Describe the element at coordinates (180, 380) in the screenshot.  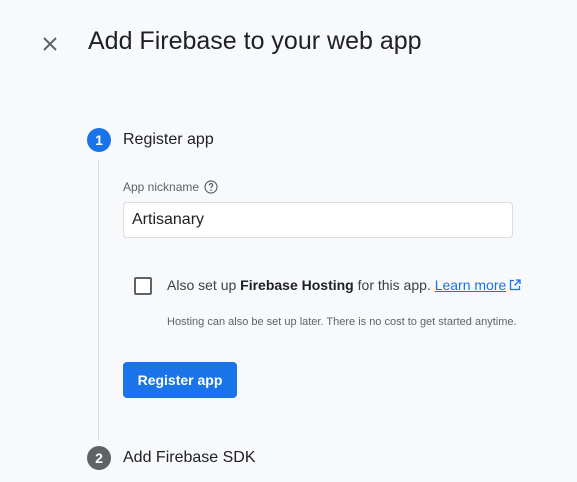
I see `register-app-button: Register app` at that location.